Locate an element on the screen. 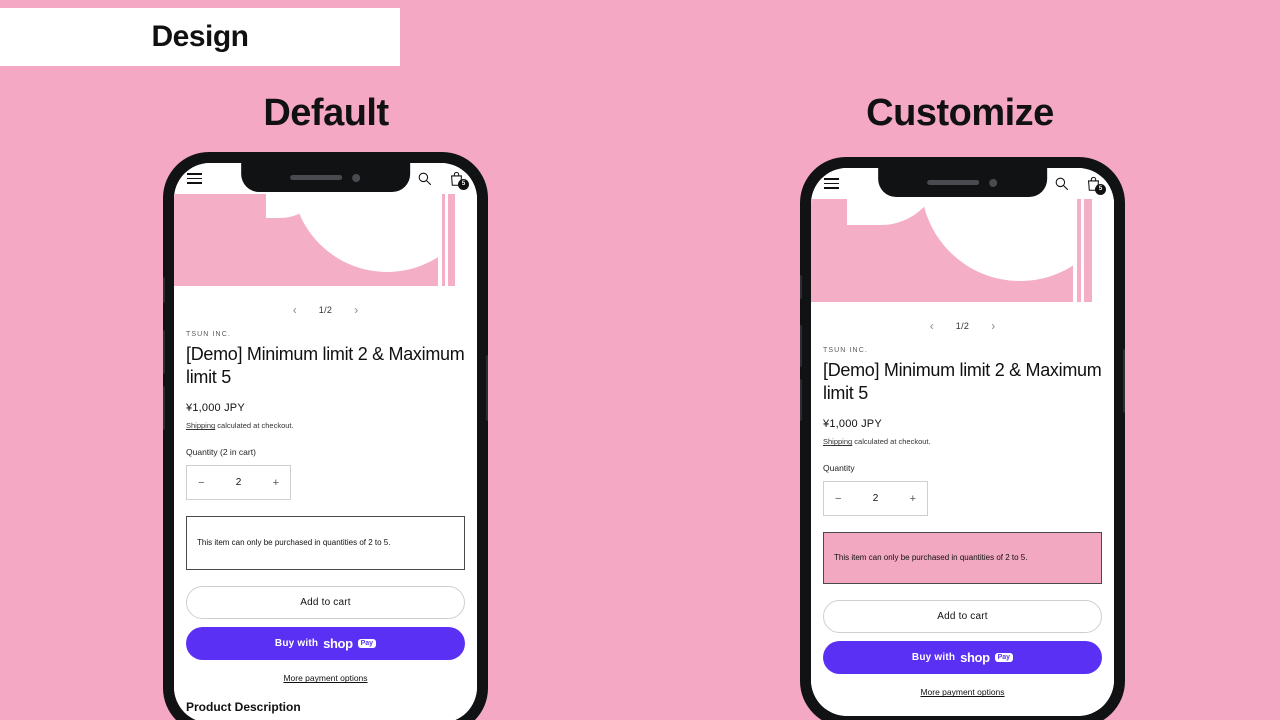 The width and height of the screenshot is (1280, 720). product-description-heading: Product Description is located at coordinates (243, 707).